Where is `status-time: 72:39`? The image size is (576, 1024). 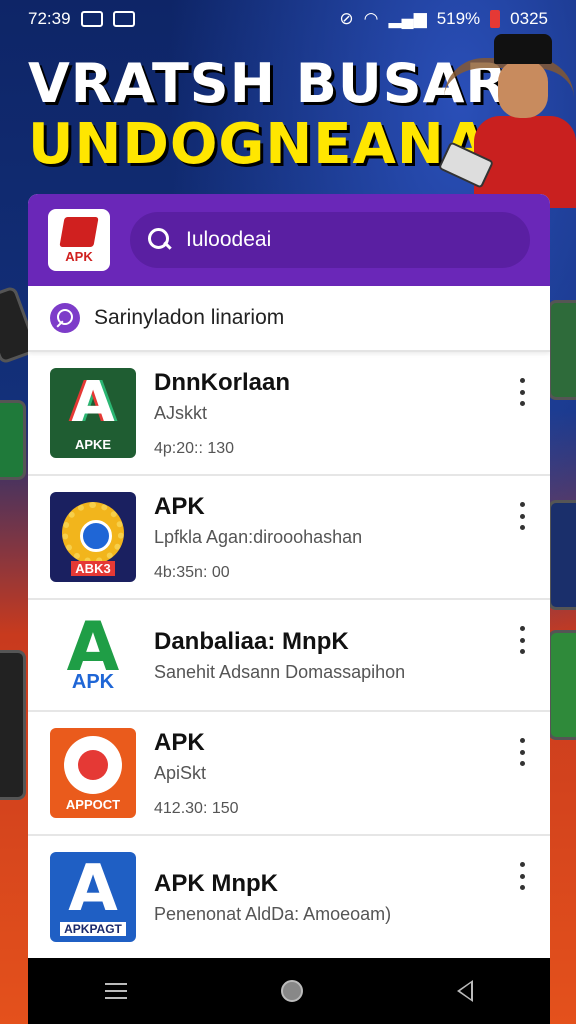 status-time: 72:39 is located at coordinates (49, 18).